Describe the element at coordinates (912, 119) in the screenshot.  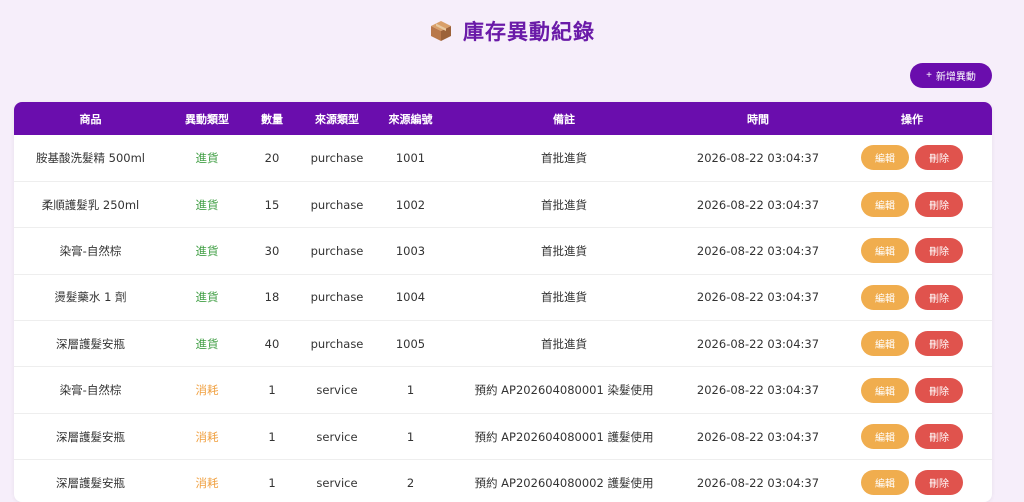
I see `header-actions: 操作` at that location.